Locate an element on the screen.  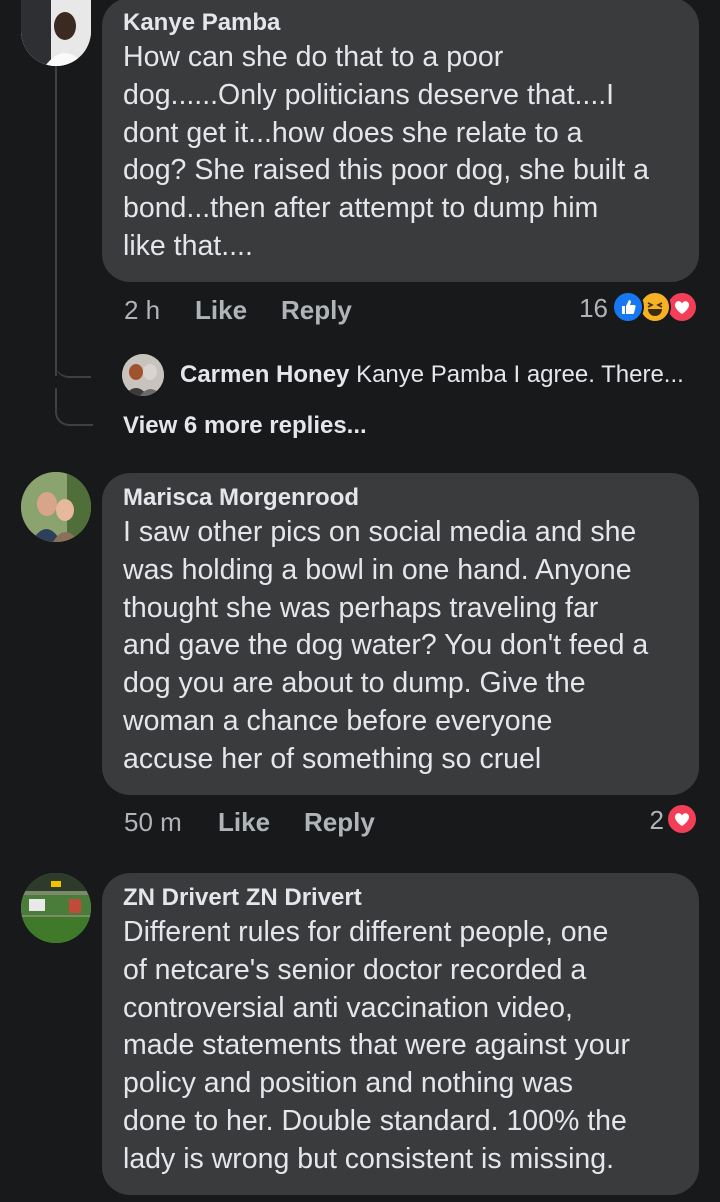
reply-author: Carmen Honey is located at coordinates (264, 374).